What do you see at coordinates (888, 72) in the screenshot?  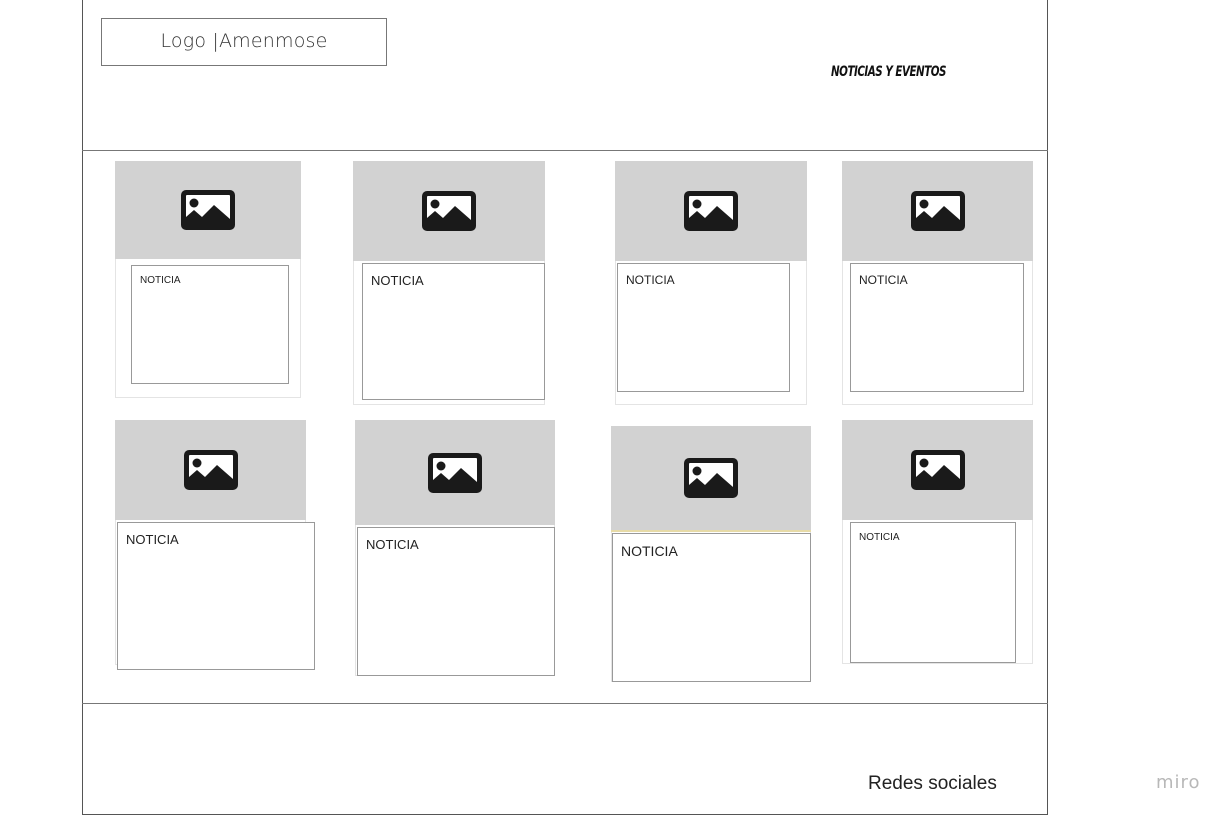 I see `nav-link-noticias-eventos: NOTICIAS Y EVENTOS` at bounding box center [888, 72].